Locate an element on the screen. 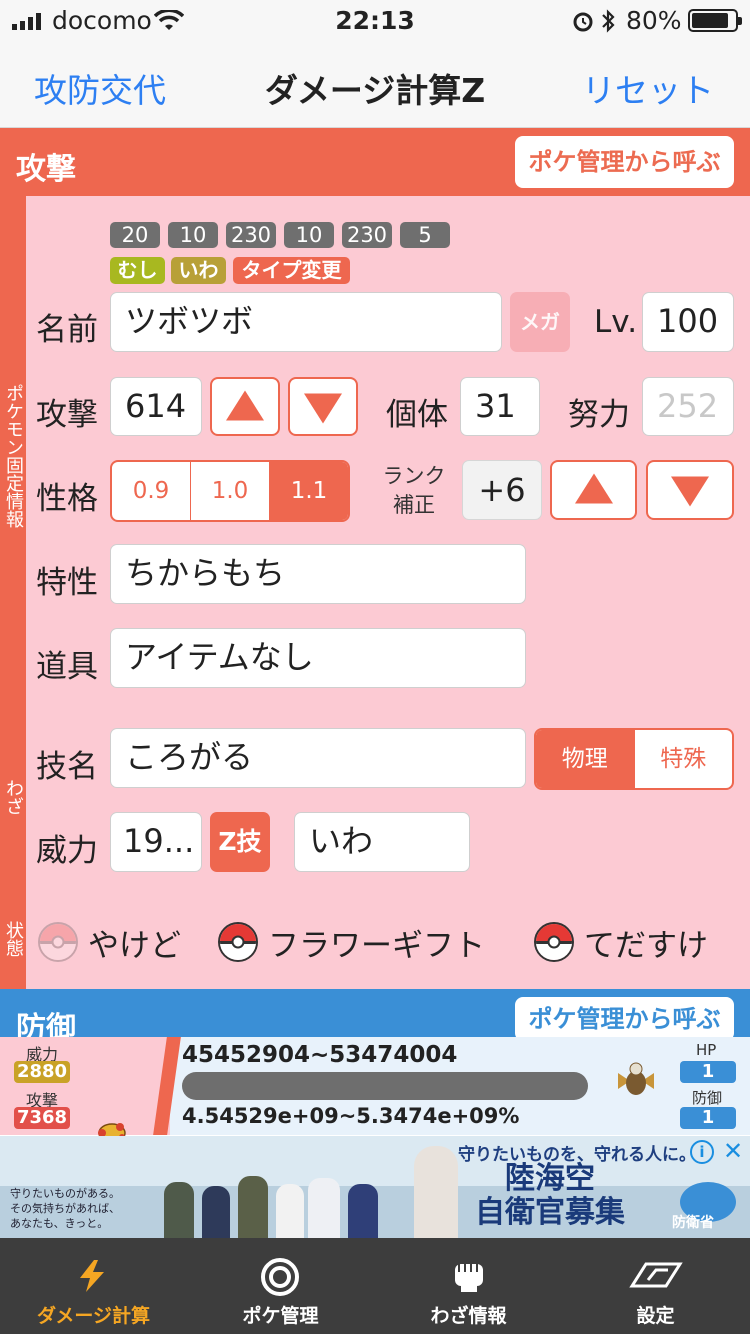 The height and width of the screenshot is (1334, 750). result-power-value: 2880 is located at coordinates (42, 1072).